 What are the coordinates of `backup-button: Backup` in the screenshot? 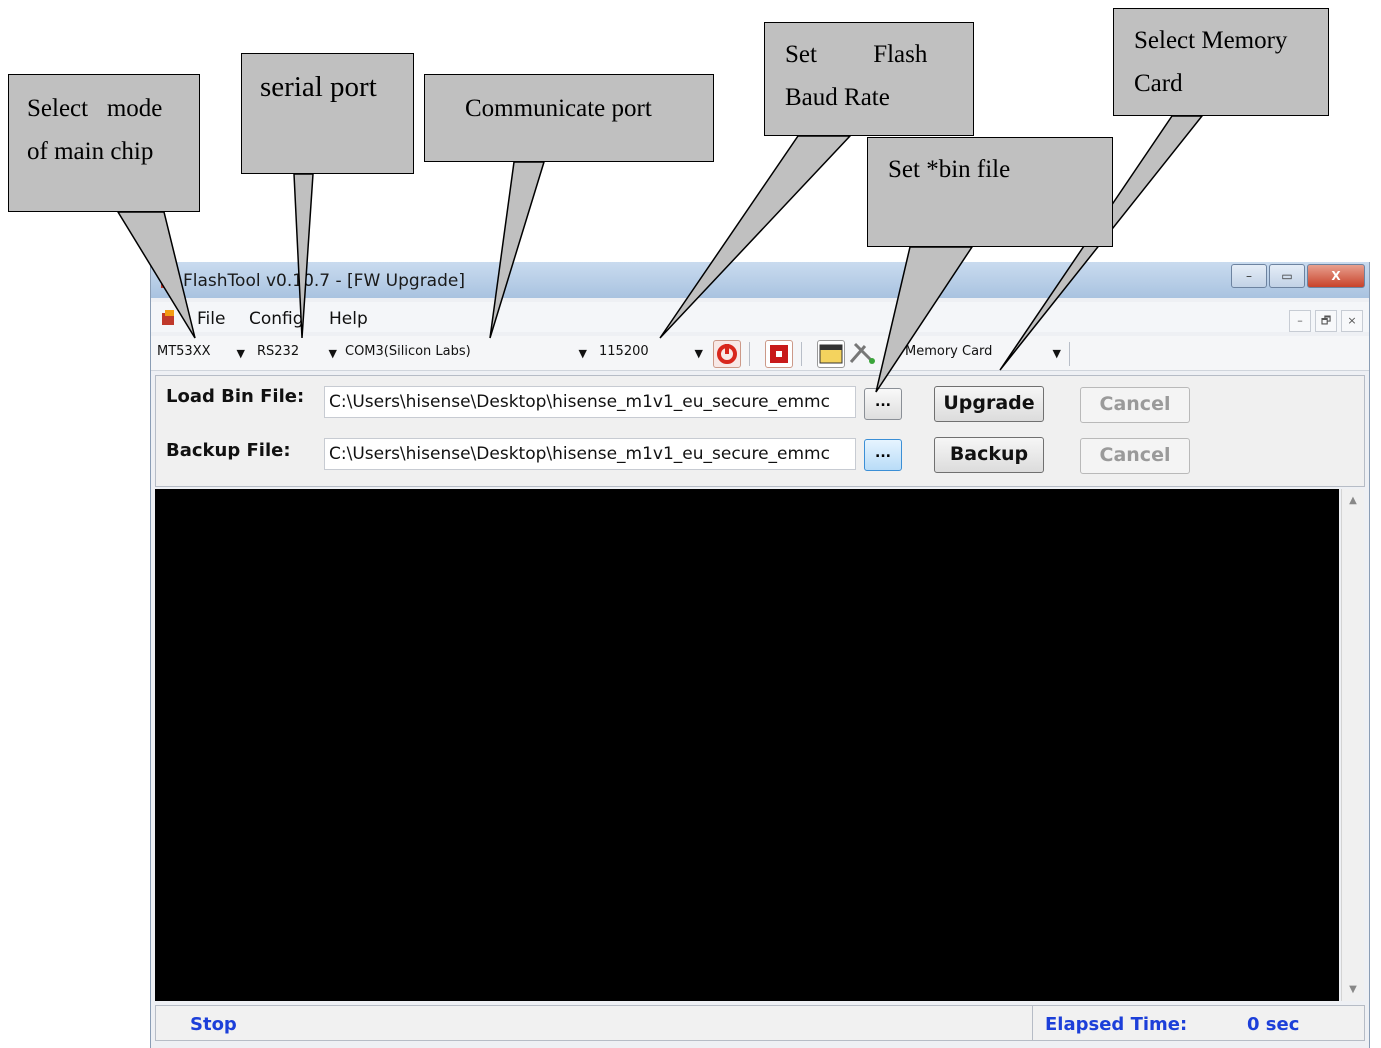 It's located at (989, 455).